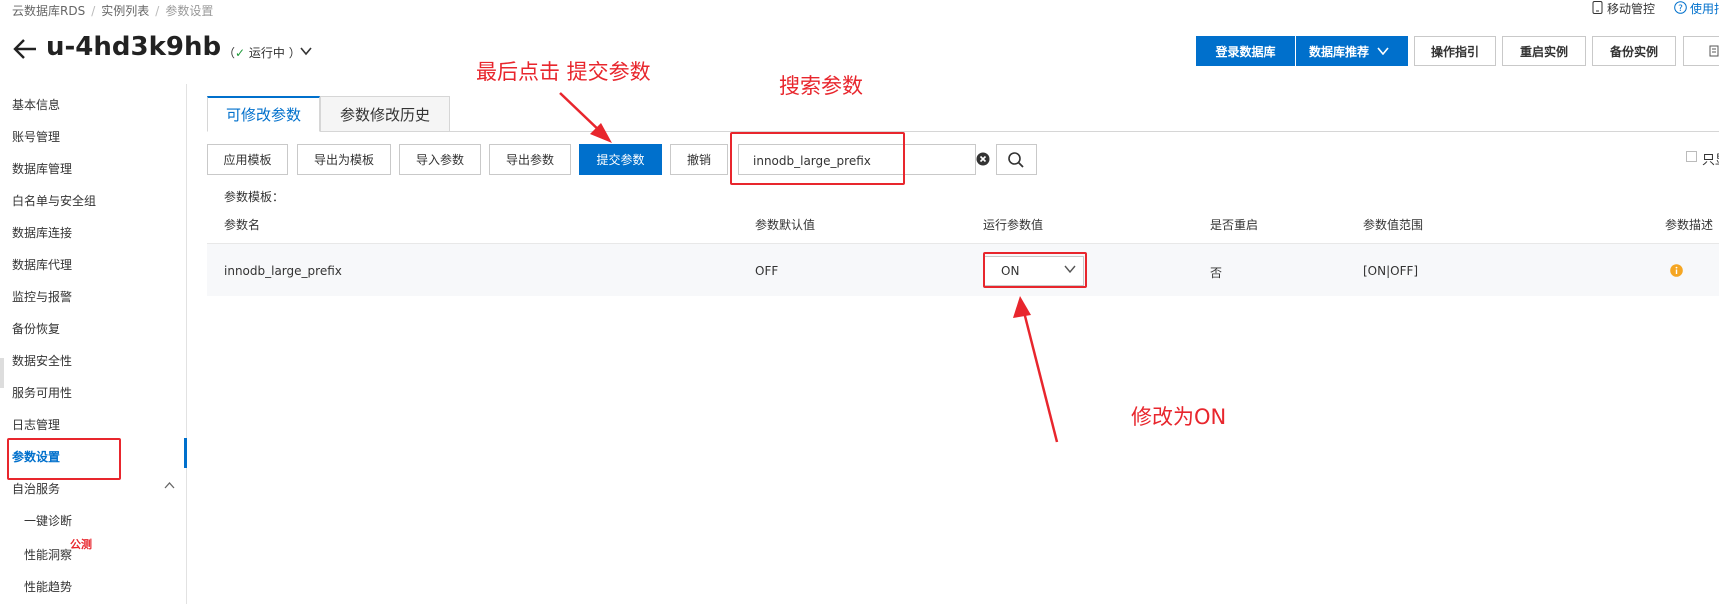 The height and width of the screenshot is (604, 1719). What do you see at coordinates (1710, 160) in the screenshot?
I see `readonly-label: 只显` at bounding box center [1710, 160].